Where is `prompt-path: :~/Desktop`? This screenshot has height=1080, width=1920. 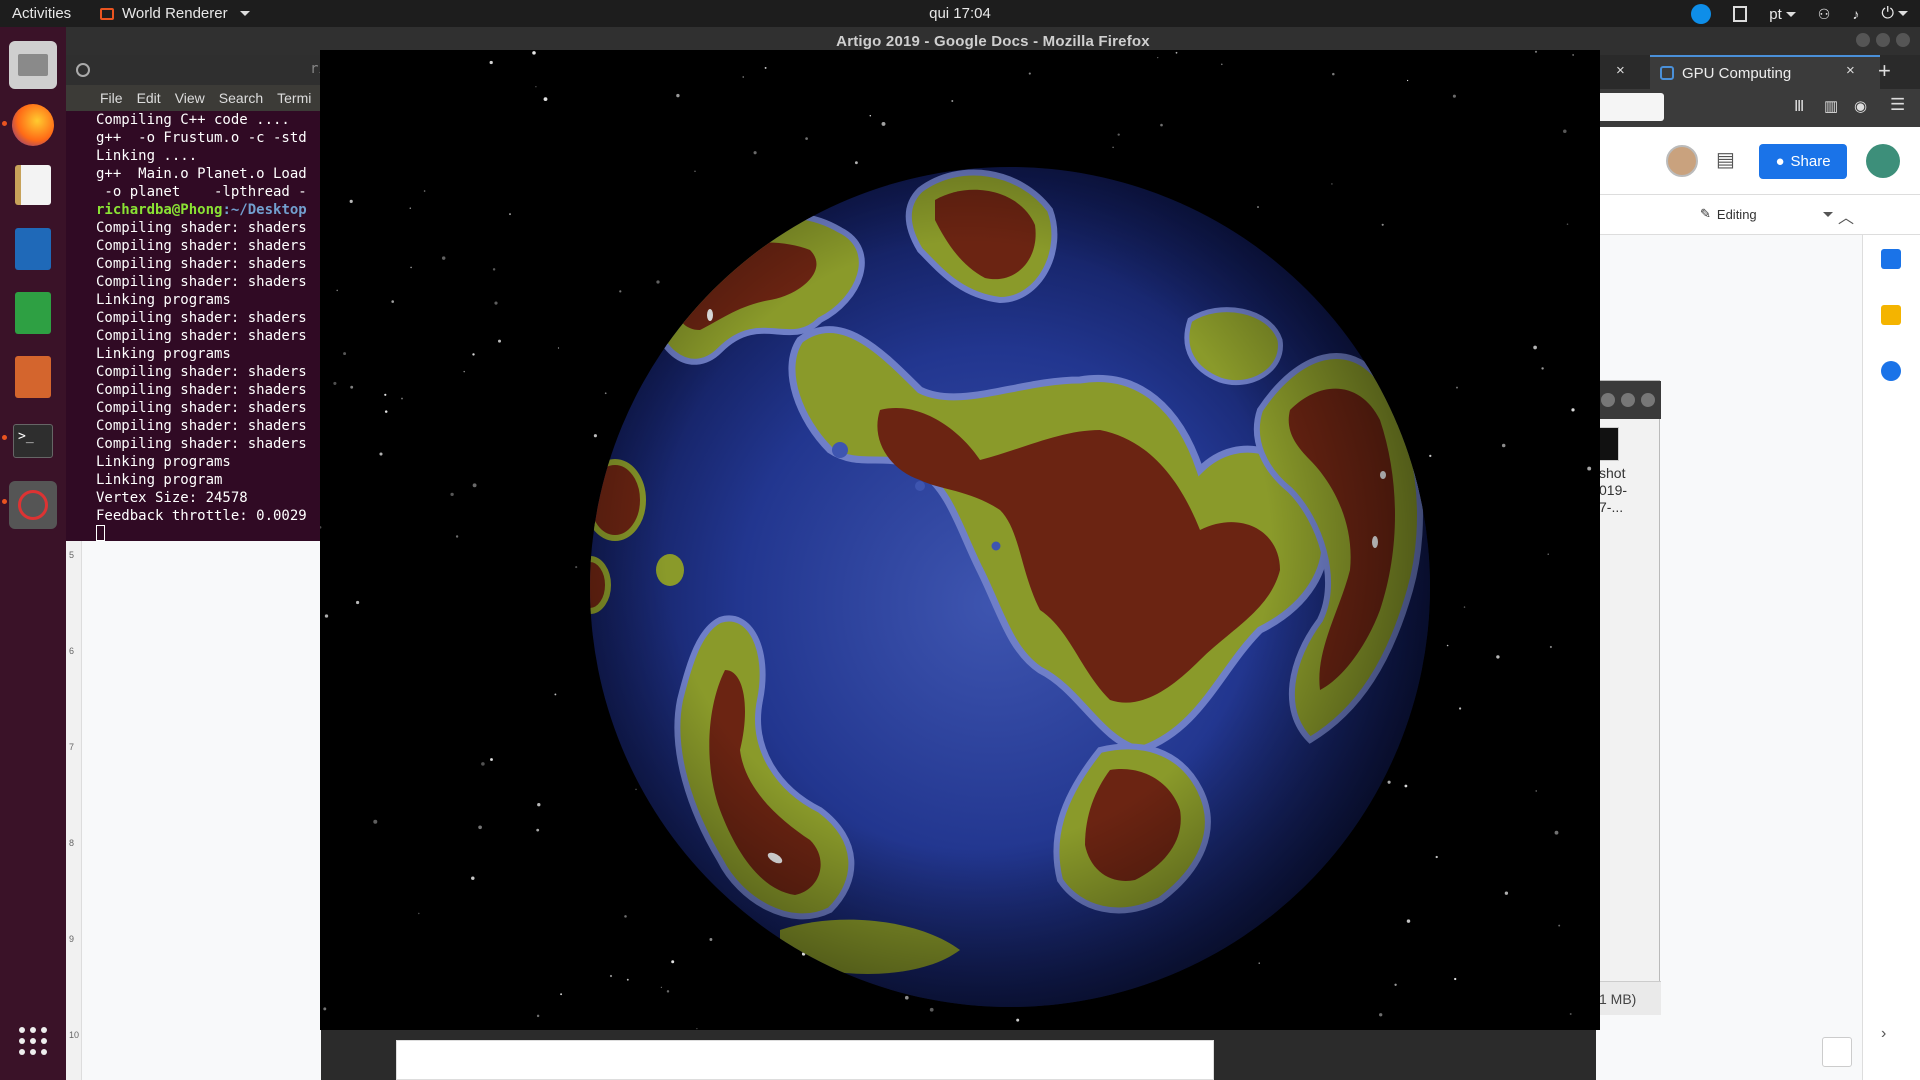 prompt-path: :~/Desktop is located at coordinates (264, 210).